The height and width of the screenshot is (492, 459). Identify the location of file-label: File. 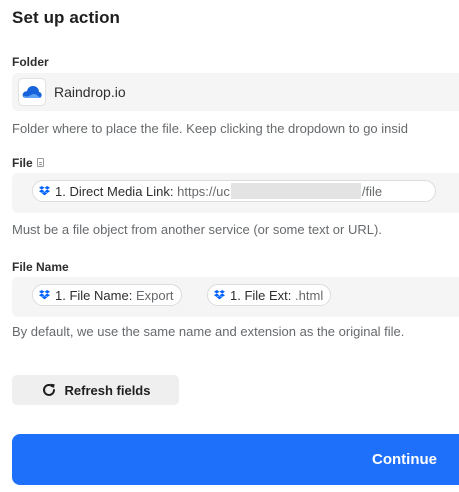
(28, 163).